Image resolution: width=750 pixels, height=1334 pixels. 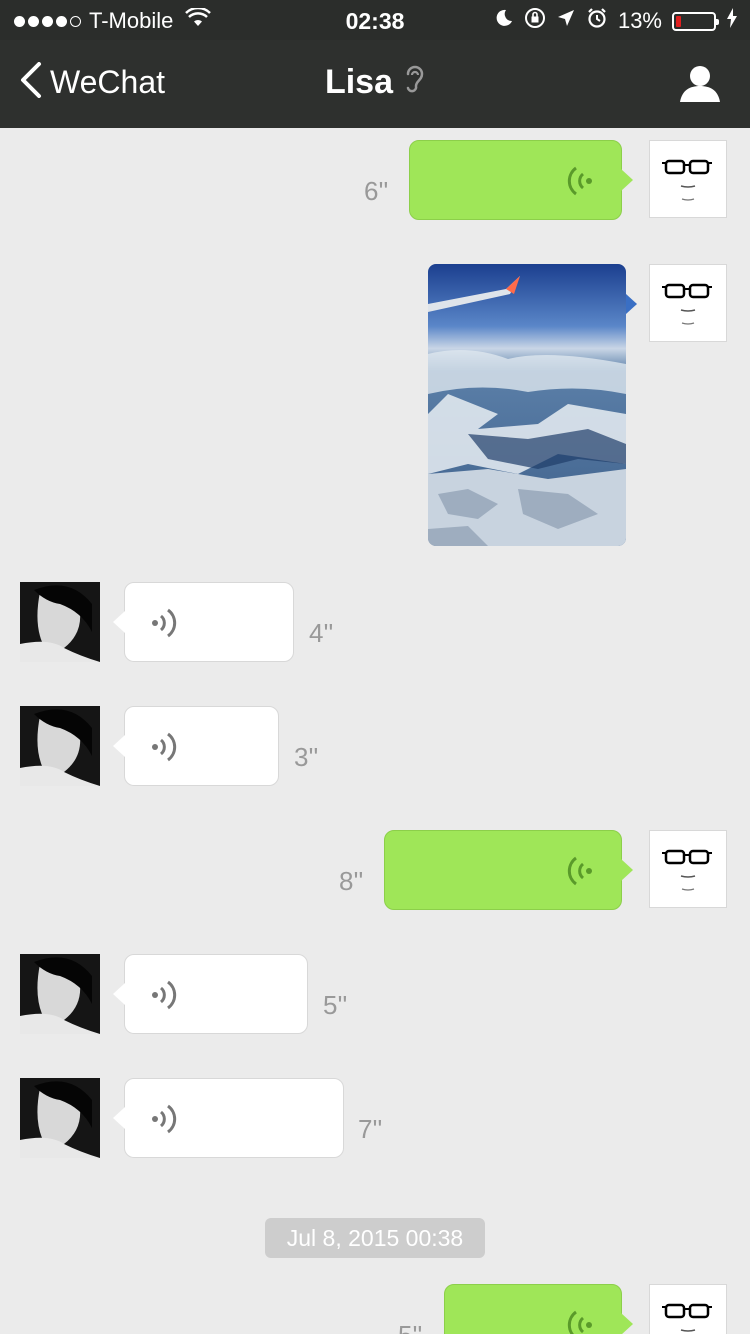 I want to click on nav-title-container: Lisa, so click(x=375, y=82).